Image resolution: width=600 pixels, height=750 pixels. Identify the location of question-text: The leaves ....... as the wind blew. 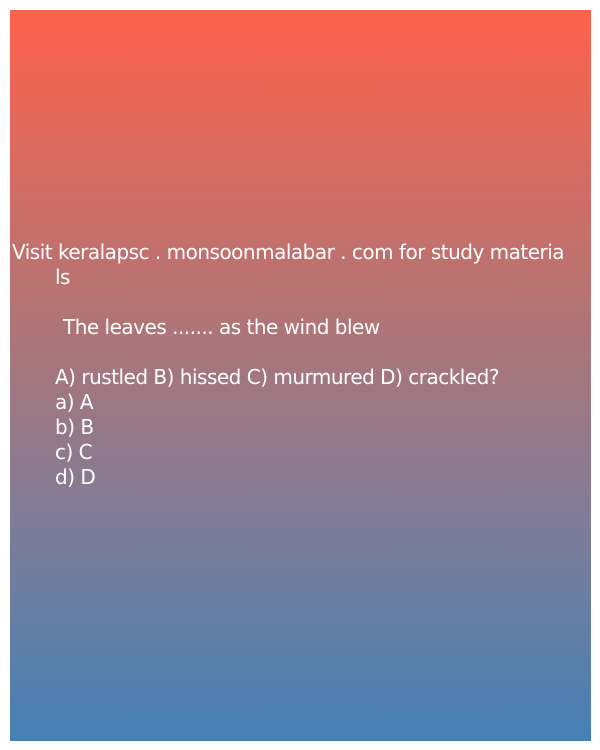
(221, 327).